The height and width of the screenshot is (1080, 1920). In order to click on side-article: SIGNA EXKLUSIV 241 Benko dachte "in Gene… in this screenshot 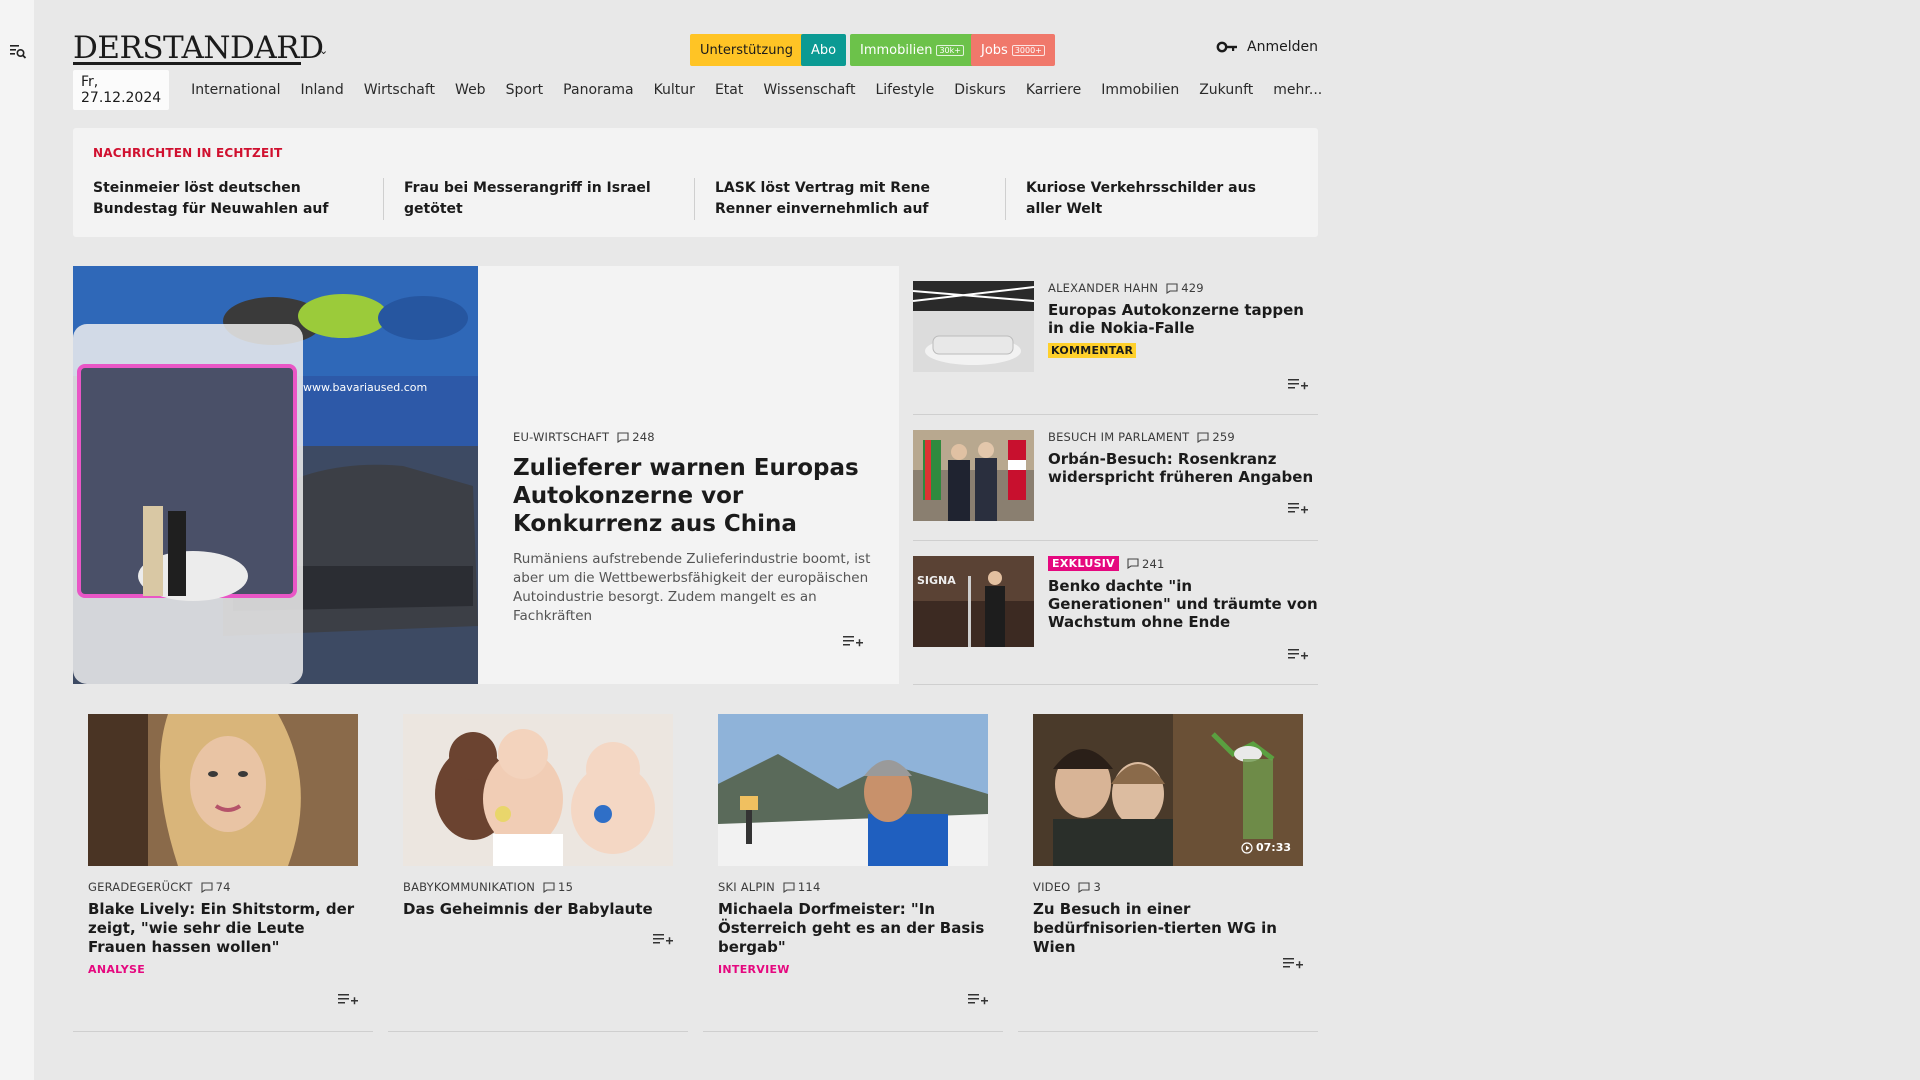, I will do `click(1115, 616)`.